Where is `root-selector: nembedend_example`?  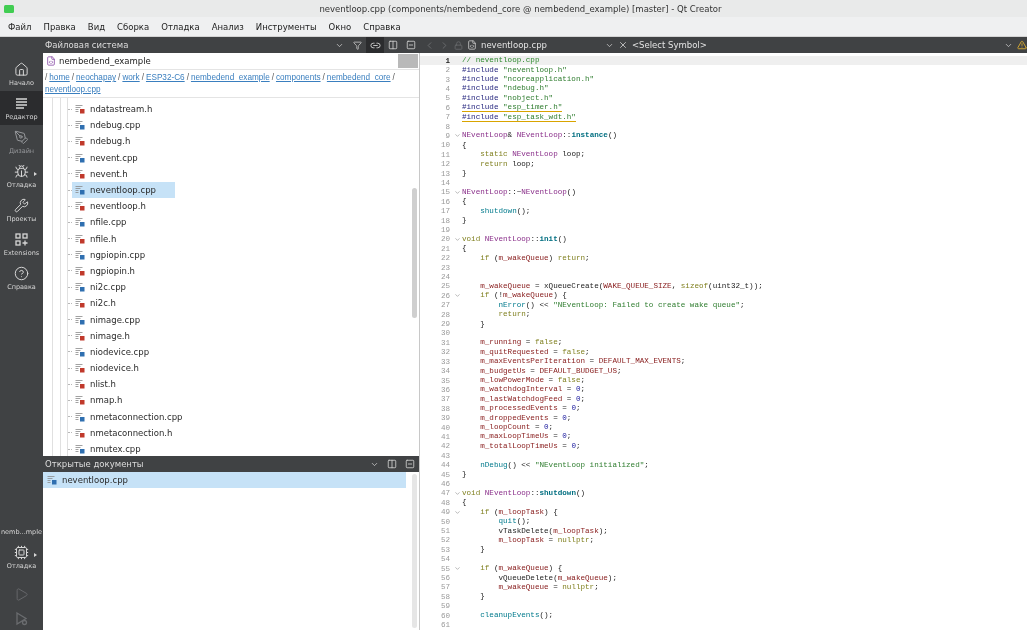
root-selector: nembedend_example is located at coordinates (227, 61).